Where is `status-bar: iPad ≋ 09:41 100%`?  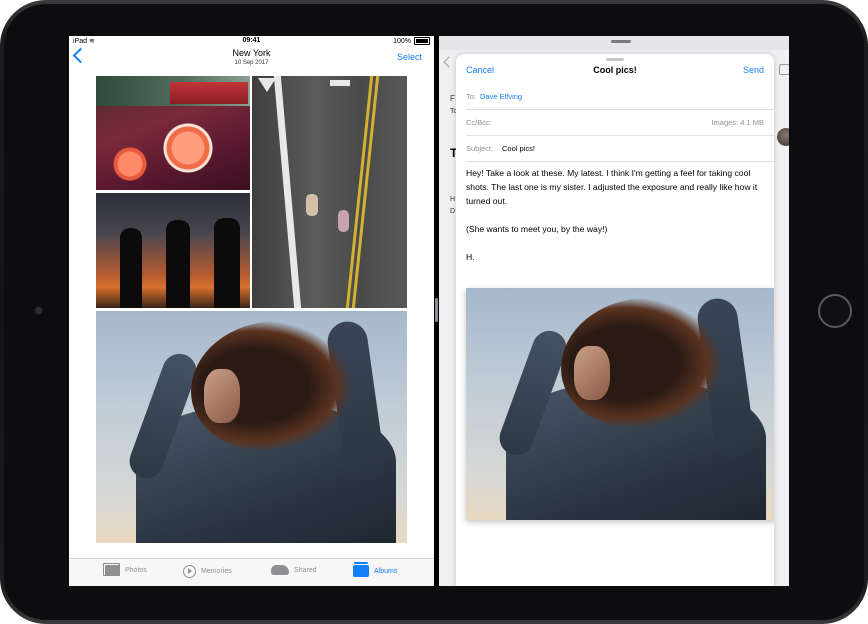 status-bar: iPad ≋ 09:41 100% is located at coordinates (251, 41).